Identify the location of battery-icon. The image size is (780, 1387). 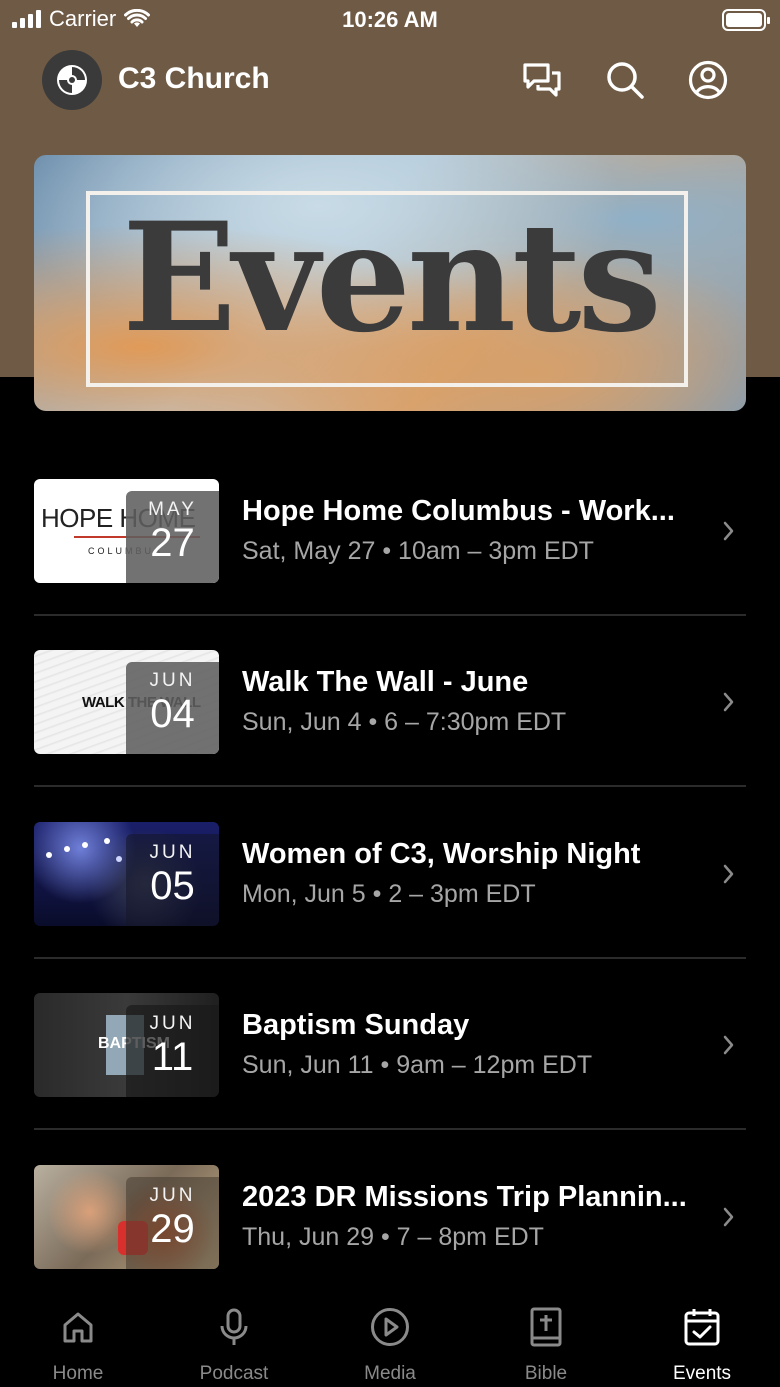
(746, 20).